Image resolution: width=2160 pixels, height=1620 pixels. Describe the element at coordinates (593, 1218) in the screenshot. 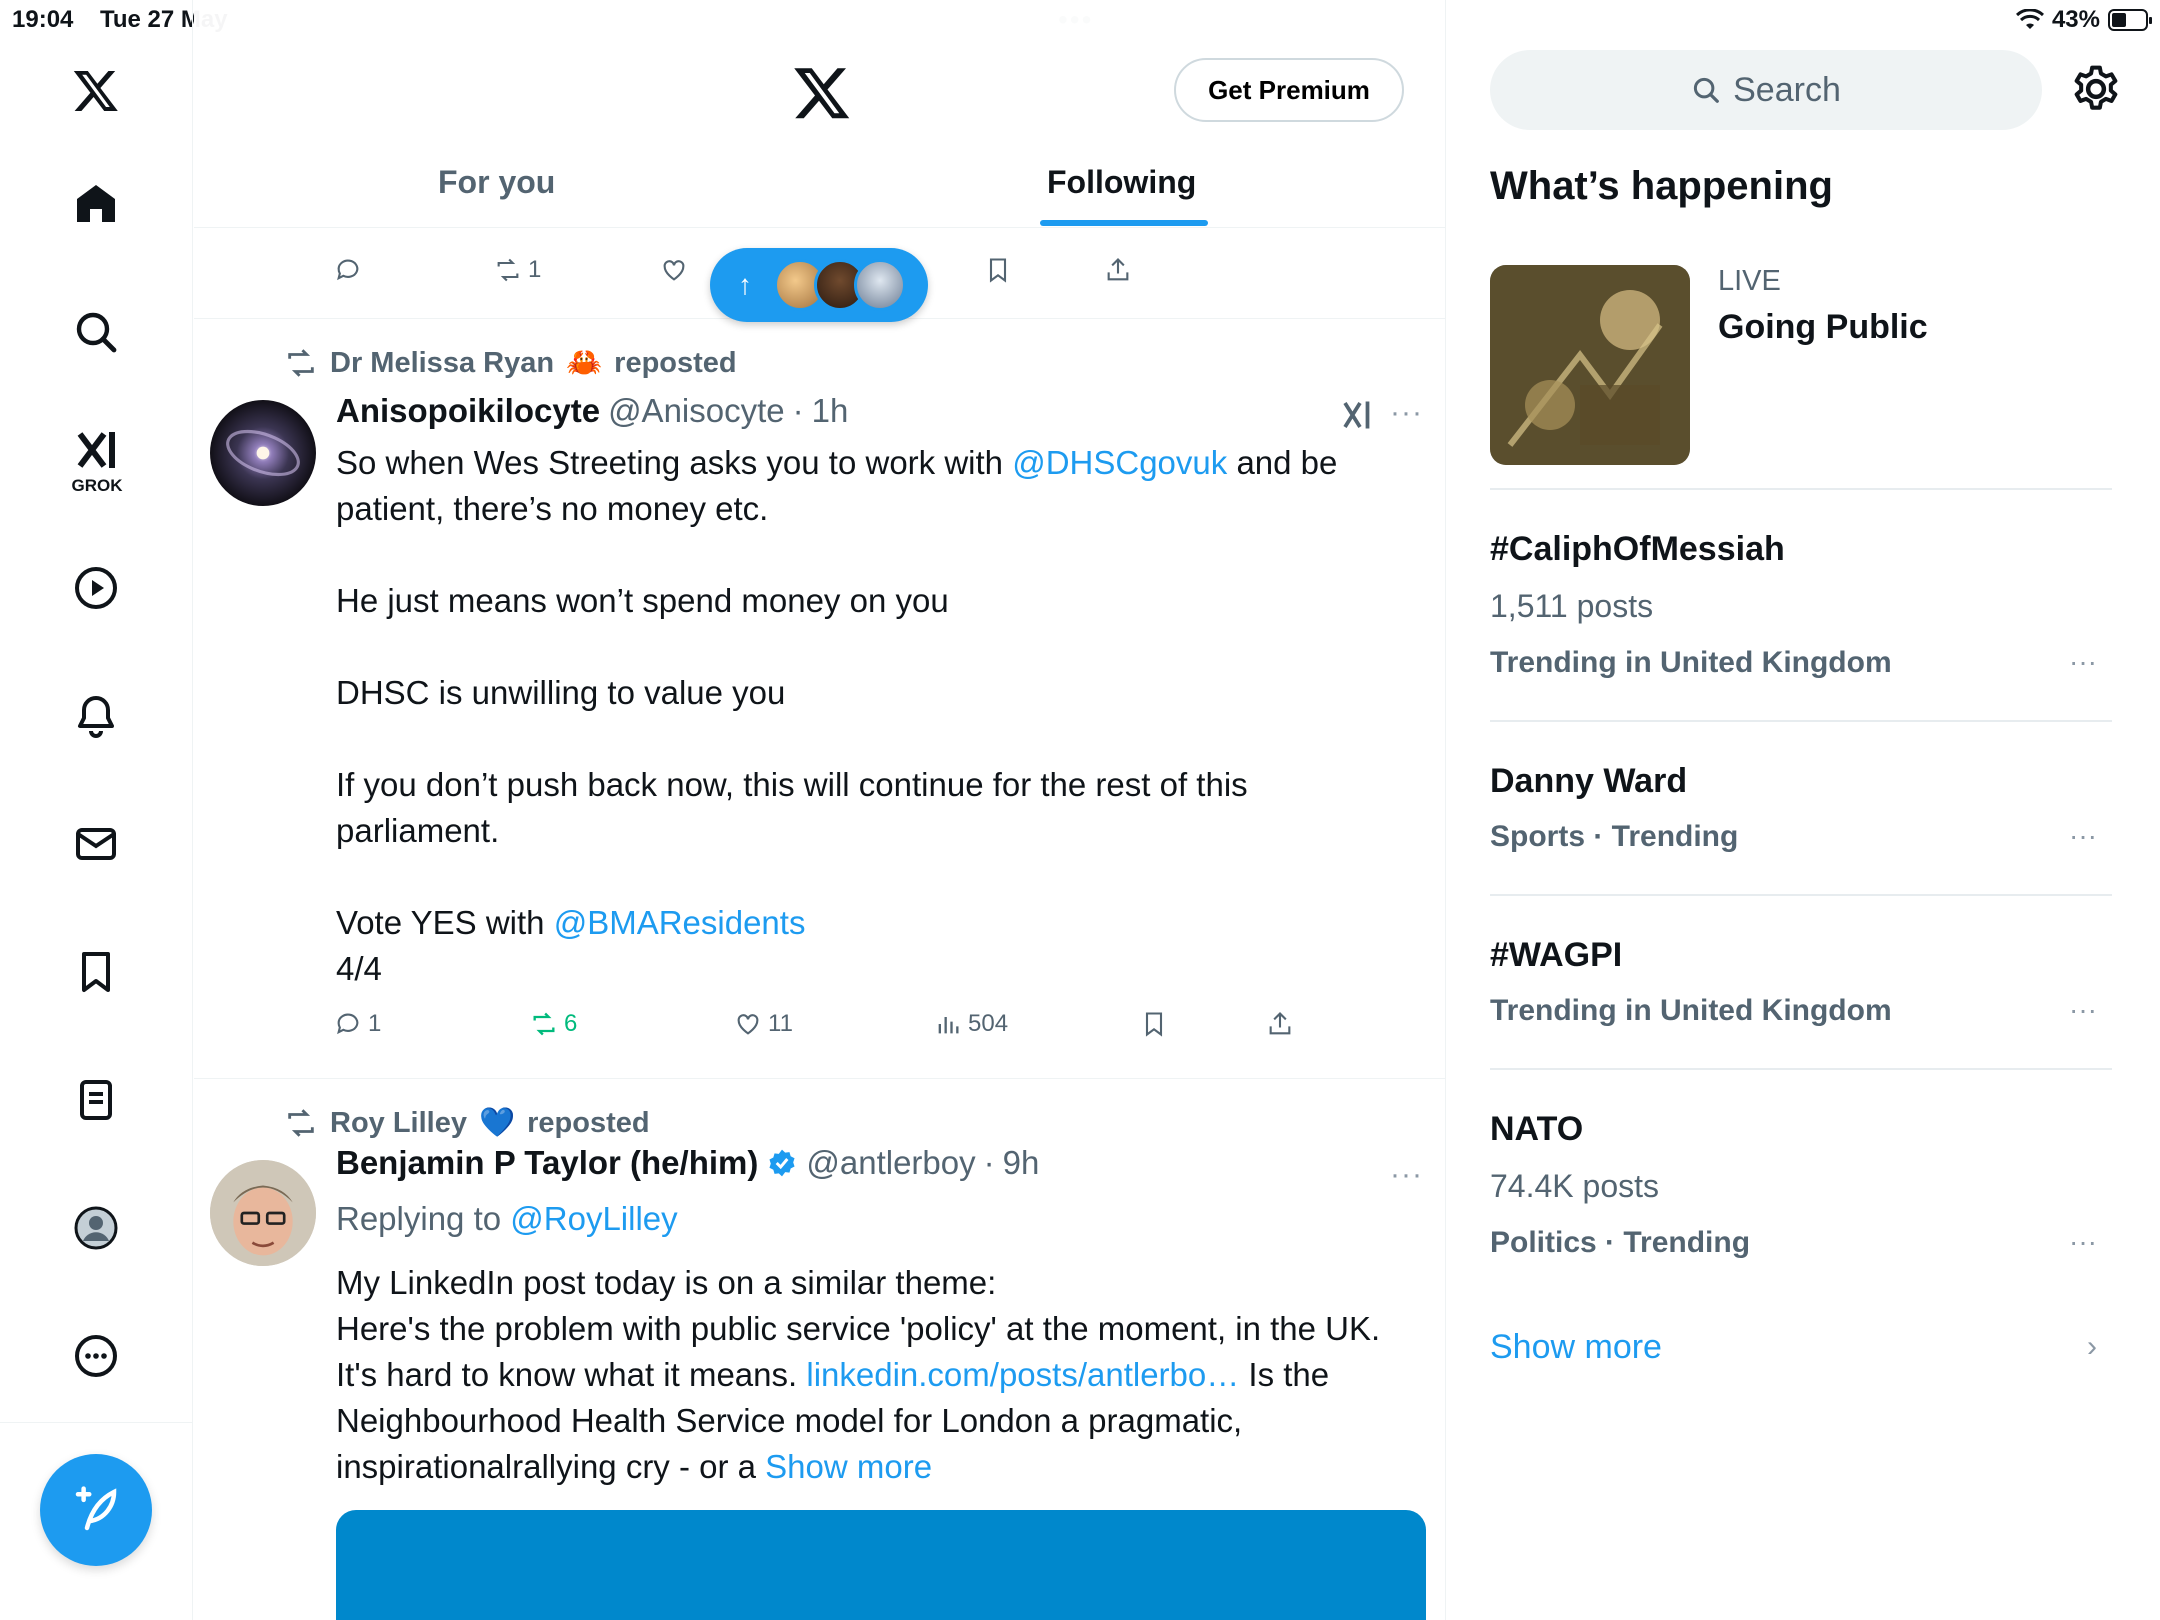

I see `mention-link: @RoyLilley` at that location.